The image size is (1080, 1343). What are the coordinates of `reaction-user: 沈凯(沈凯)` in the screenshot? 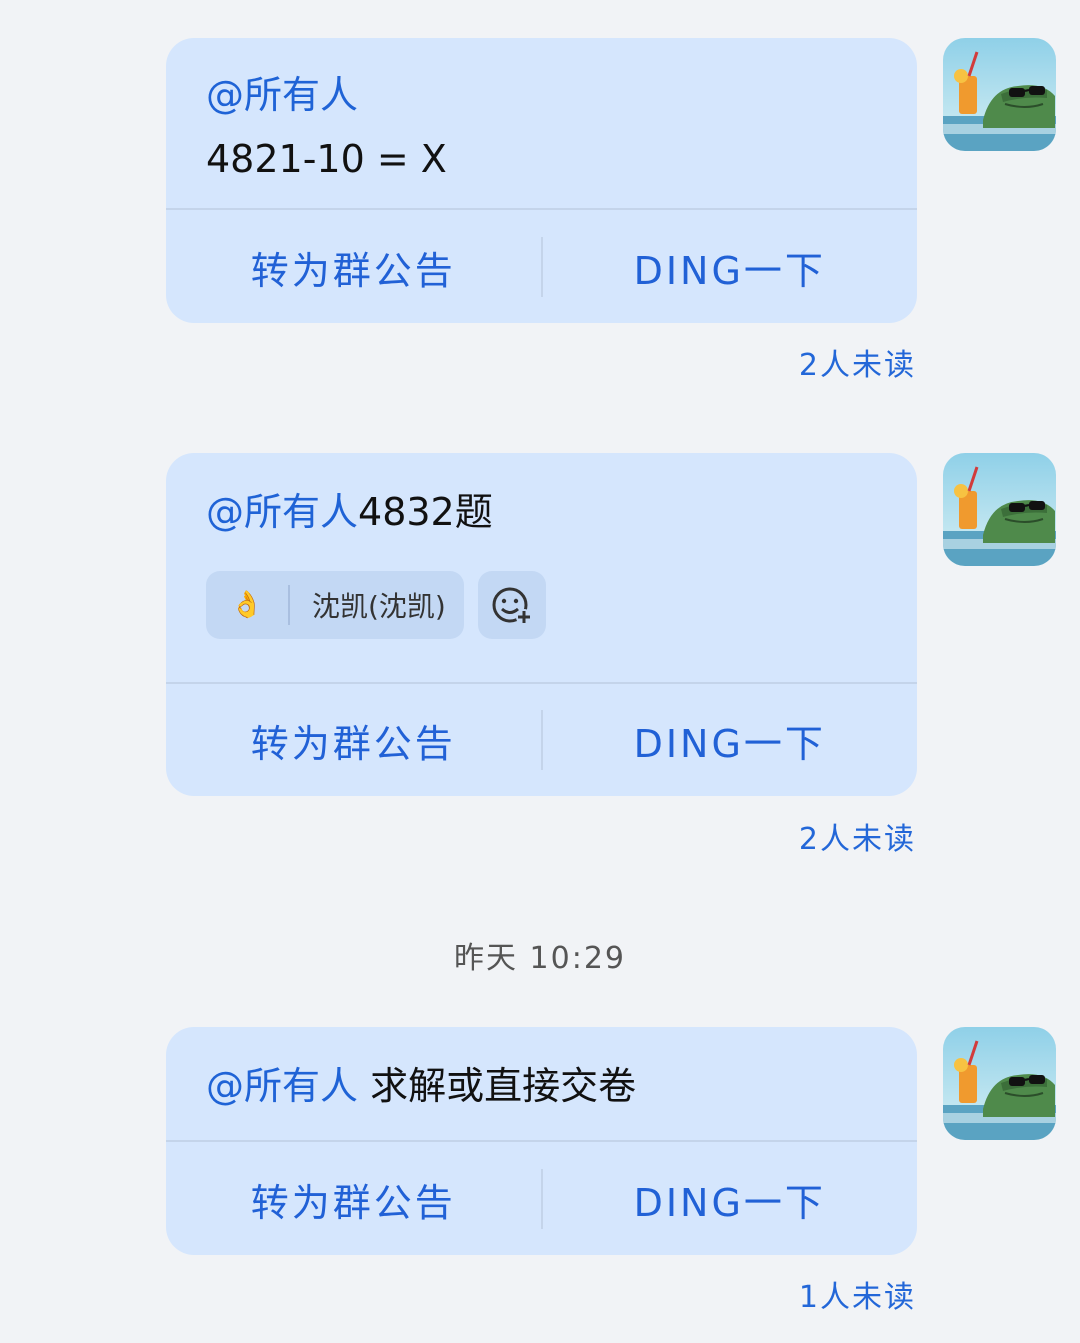 It's located at (379, 606).